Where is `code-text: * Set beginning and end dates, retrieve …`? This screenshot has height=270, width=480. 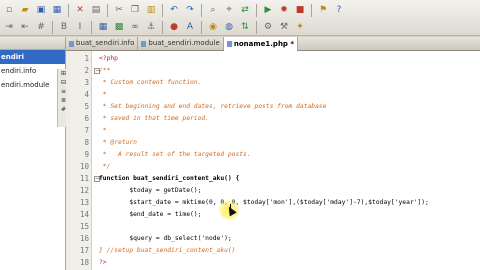 code-text: * Set beginning and end dates, retrieve … is located at coordinates (213, 106).